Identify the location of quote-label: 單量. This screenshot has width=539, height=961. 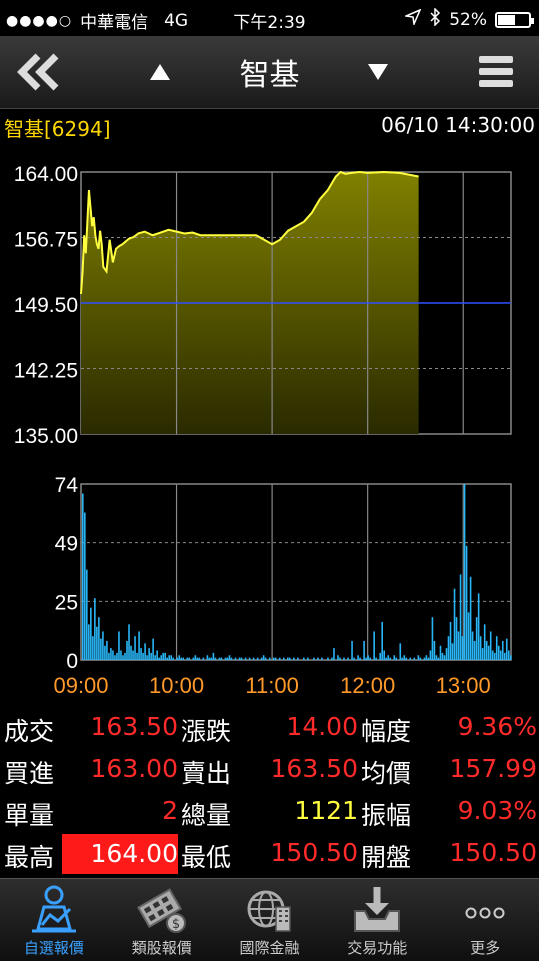
(29, 815).